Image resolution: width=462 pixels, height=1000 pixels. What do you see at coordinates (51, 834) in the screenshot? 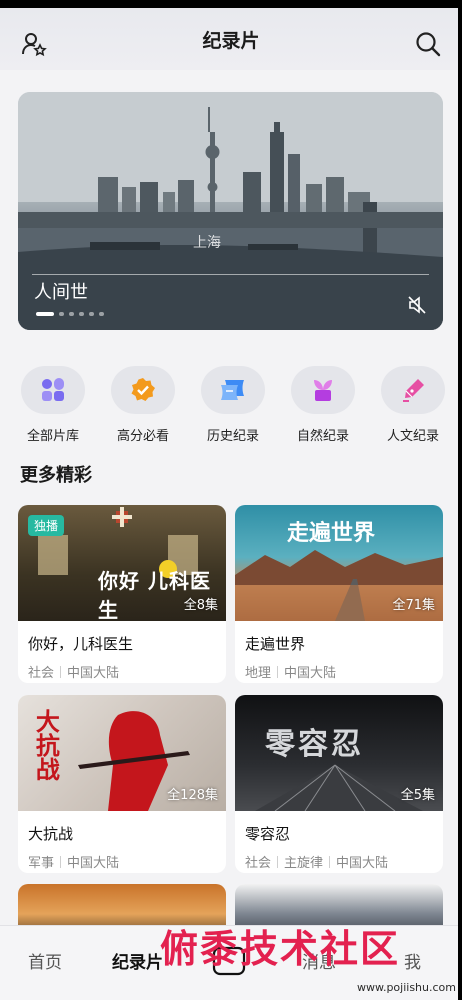
I see `card-title: 大抗战` at bounding box center [51, 834].